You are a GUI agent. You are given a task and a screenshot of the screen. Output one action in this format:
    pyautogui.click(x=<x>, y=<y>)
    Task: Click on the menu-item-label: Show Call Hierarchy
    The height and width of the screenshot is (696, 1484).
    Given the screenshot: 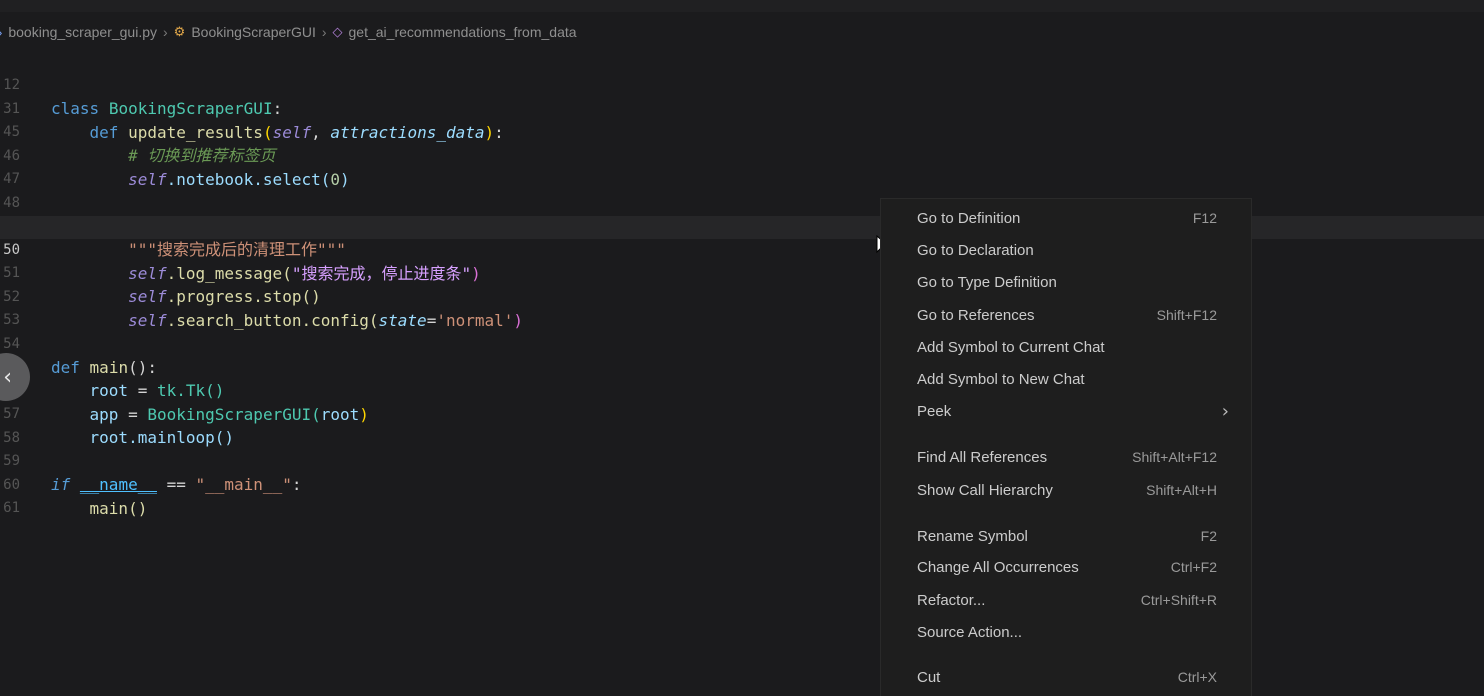 What is the action you would take?
    pyautogui.click(x=985, y=490)
    